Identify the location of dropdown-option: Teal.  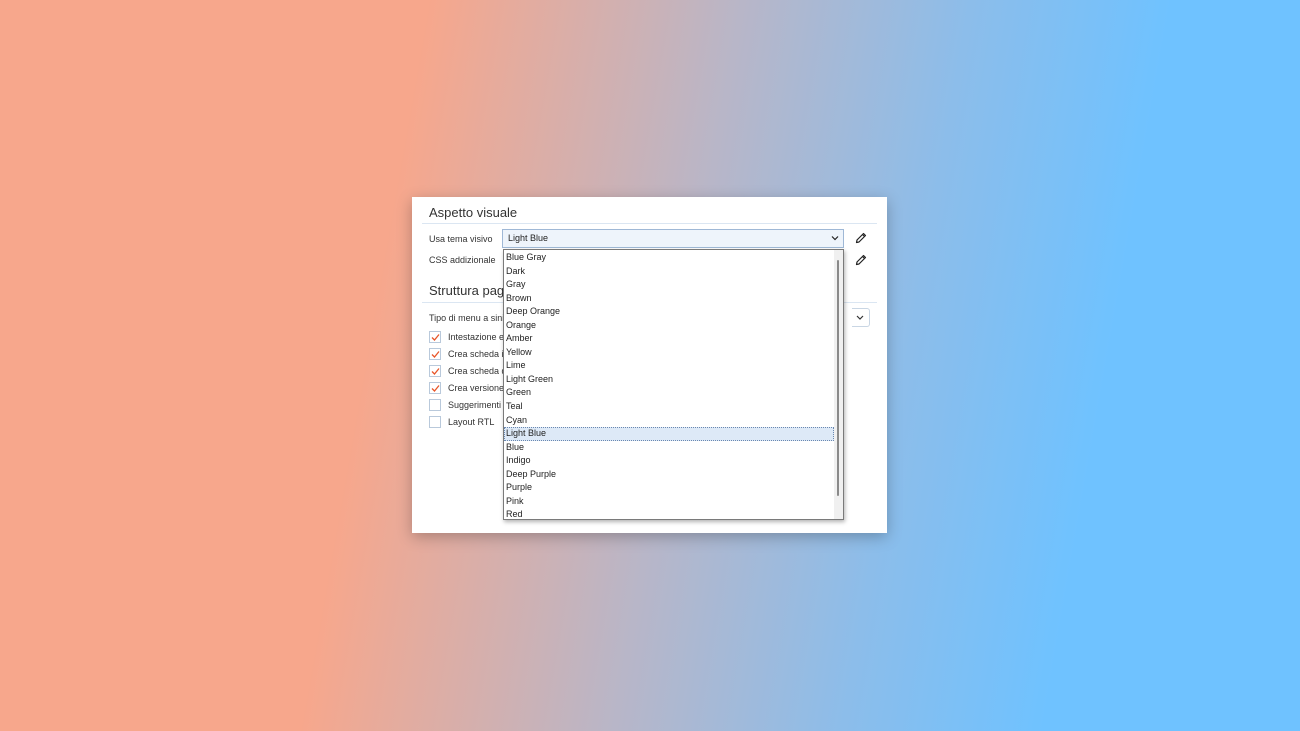
(669, 407).